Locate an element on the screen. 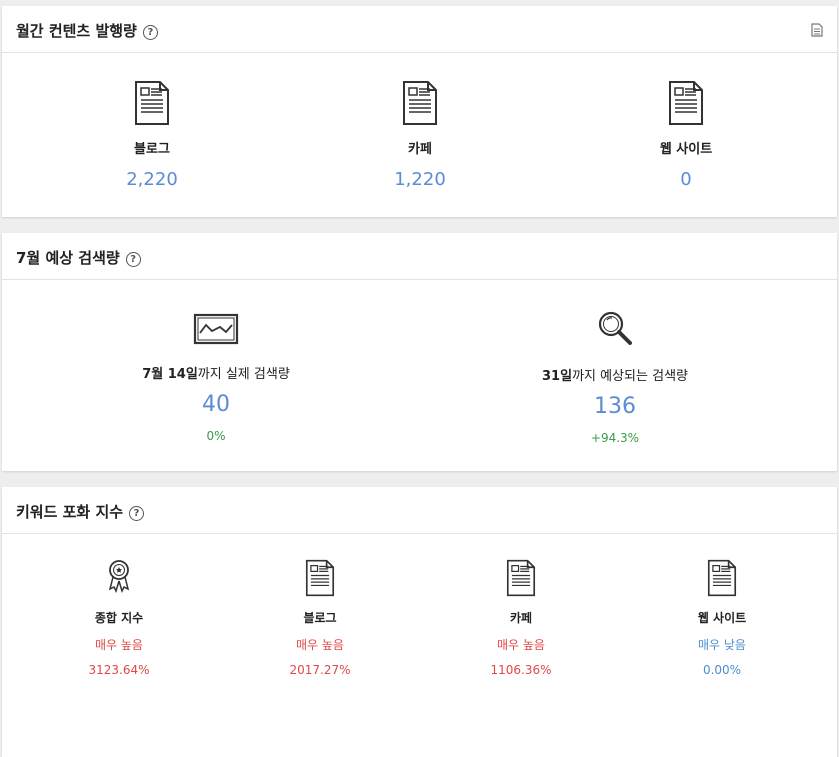  forecast-actual: 7월 14일까지 실제 검색량 40 0% is located at coordinates (216, 378).